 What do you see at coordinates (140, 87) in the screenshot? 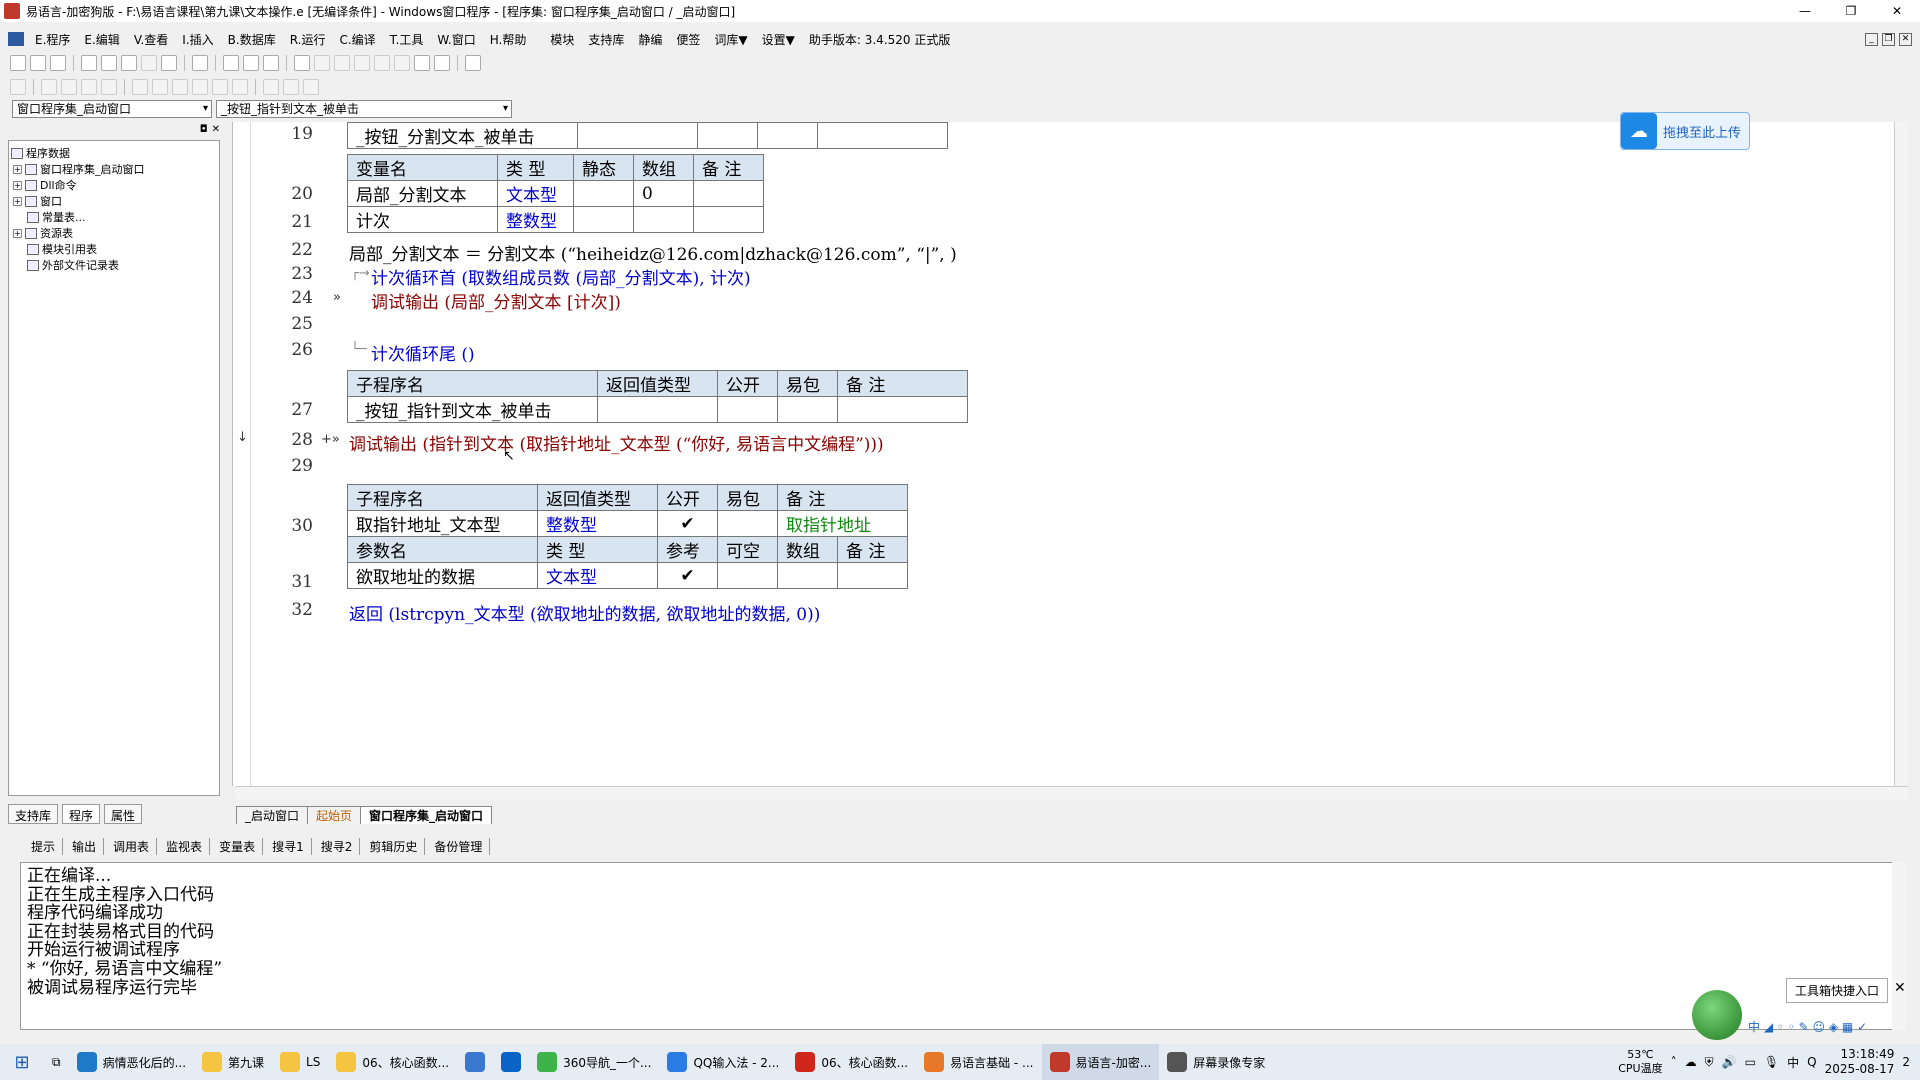
I see `center-h-icon` at bounding box center [140, 87].